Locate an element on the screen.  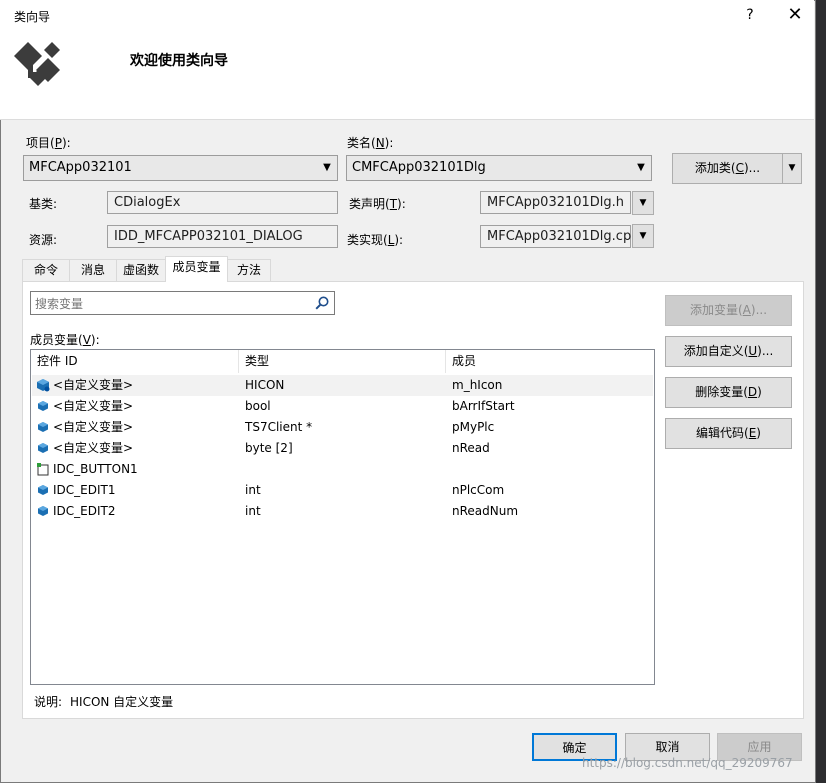
table-row: IDC_EDIT1 int nPlcCom is located at coordinates (342, 490).